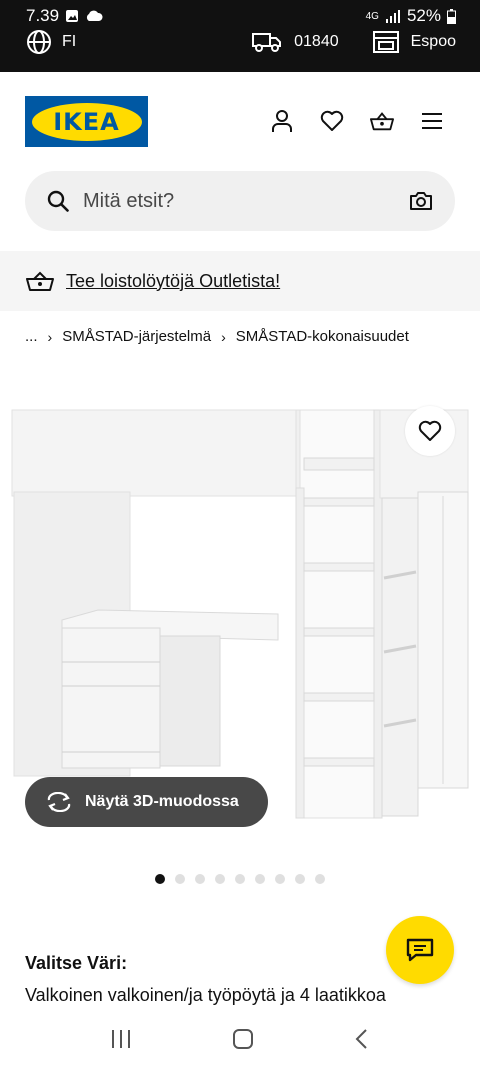 This screenshot has width=480, height=1070. Describe the element at coordinates (136, 336) in the screenshot. I see `breadcrumb-item: SMÅSTAD-järjestelmä` at that location.